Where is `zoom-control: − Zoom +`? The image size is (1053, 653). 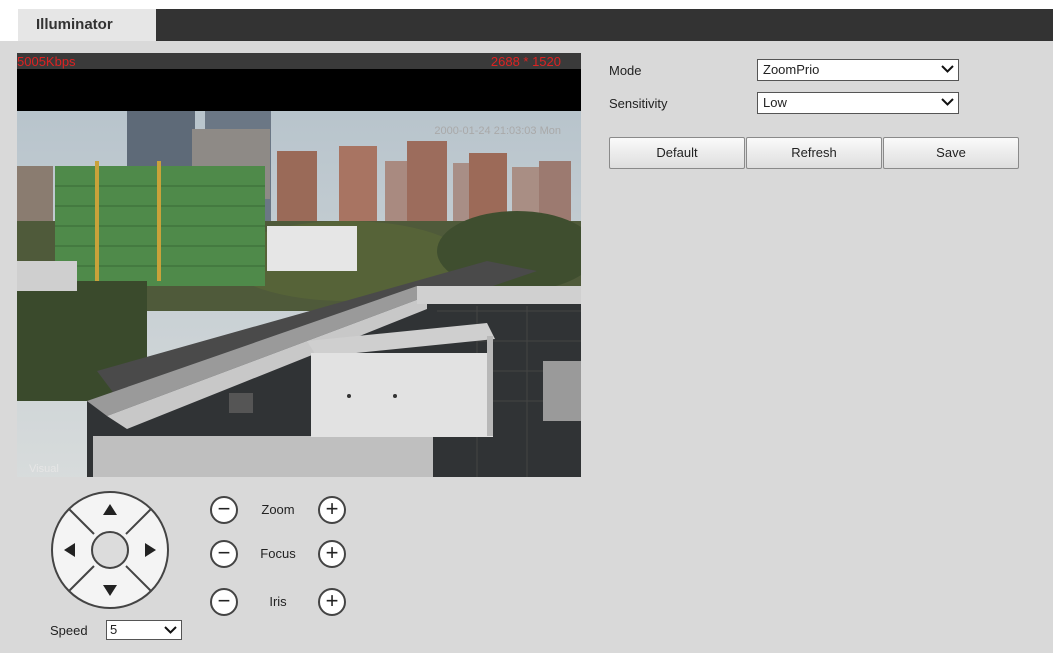
zoom-control: − Zoom + is located at coordinates (285, 511).